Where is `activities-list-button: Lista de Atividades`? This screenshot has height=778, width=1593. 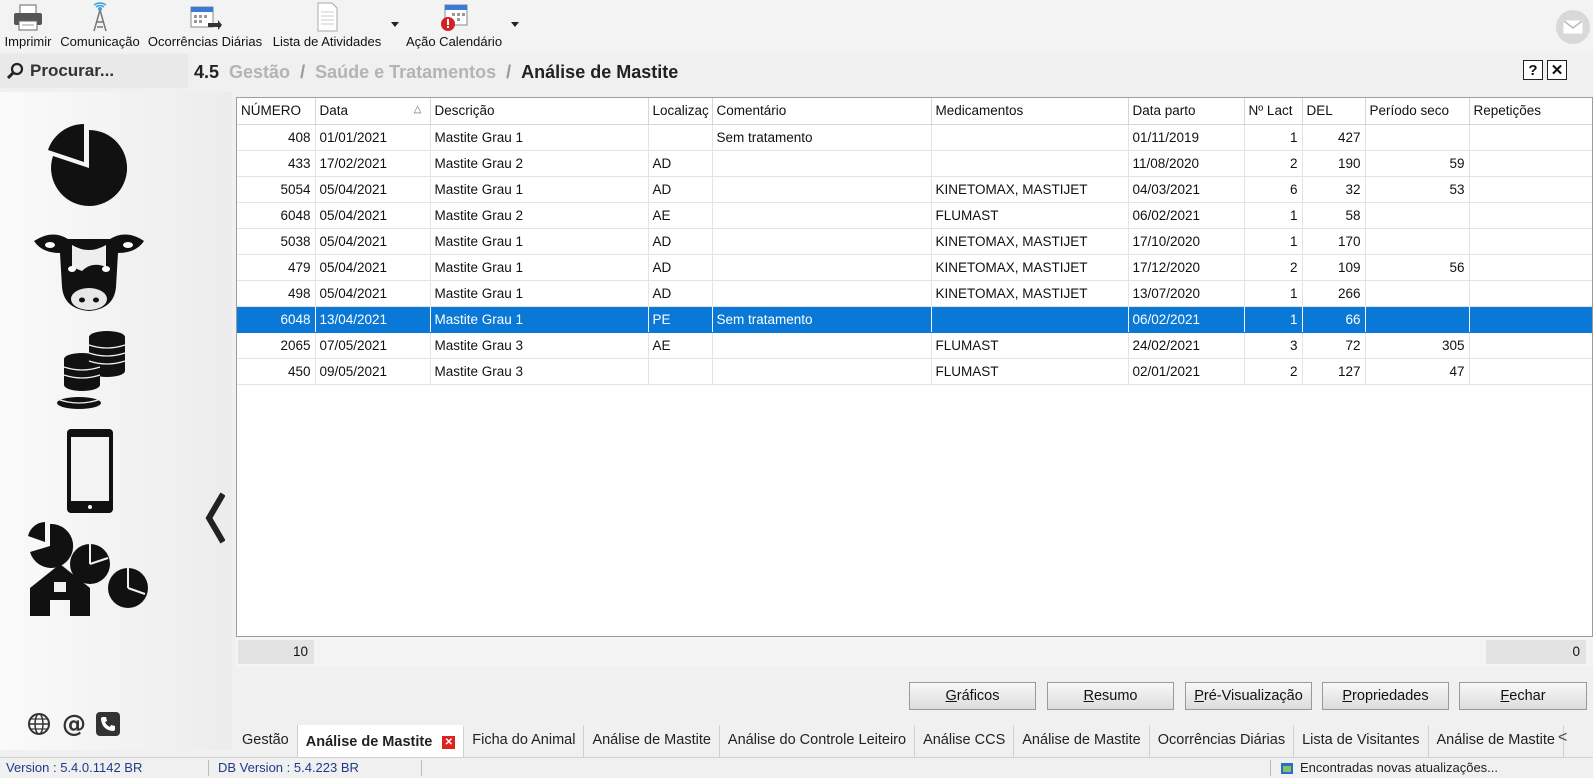 activities-list-button: Lista de Atividades is located at coordinates (327, 26).